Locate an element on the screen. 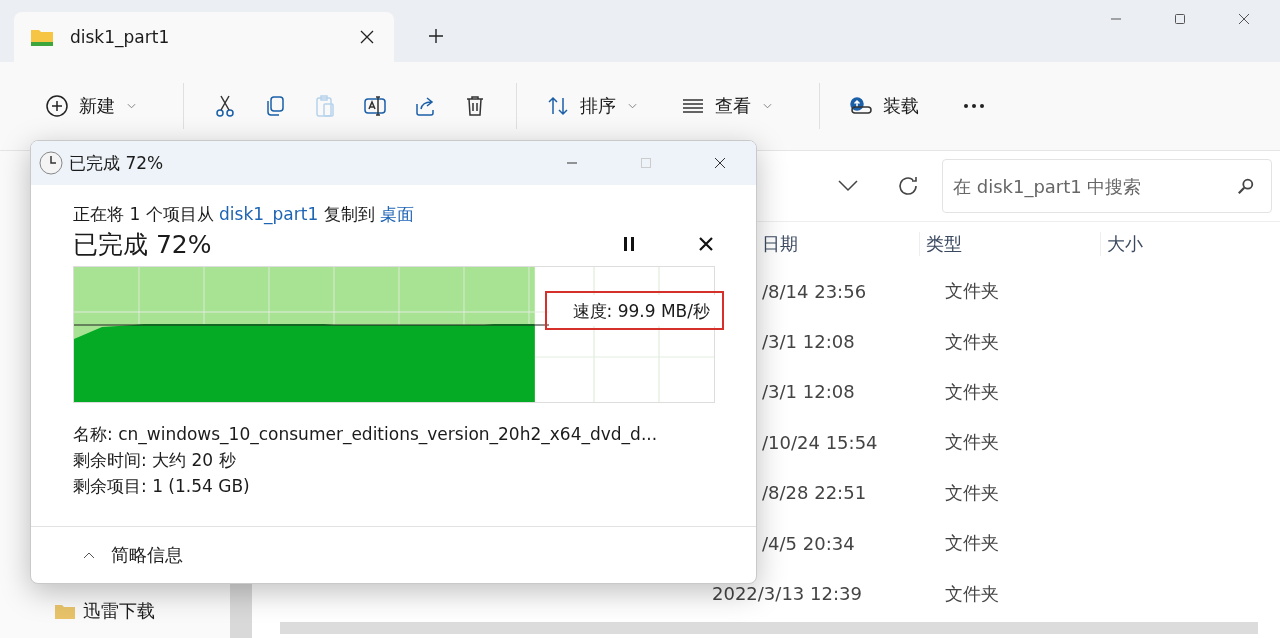 This screenshot has width=1280, height=638. link: 桌面 is located at coordinates (397, 214).